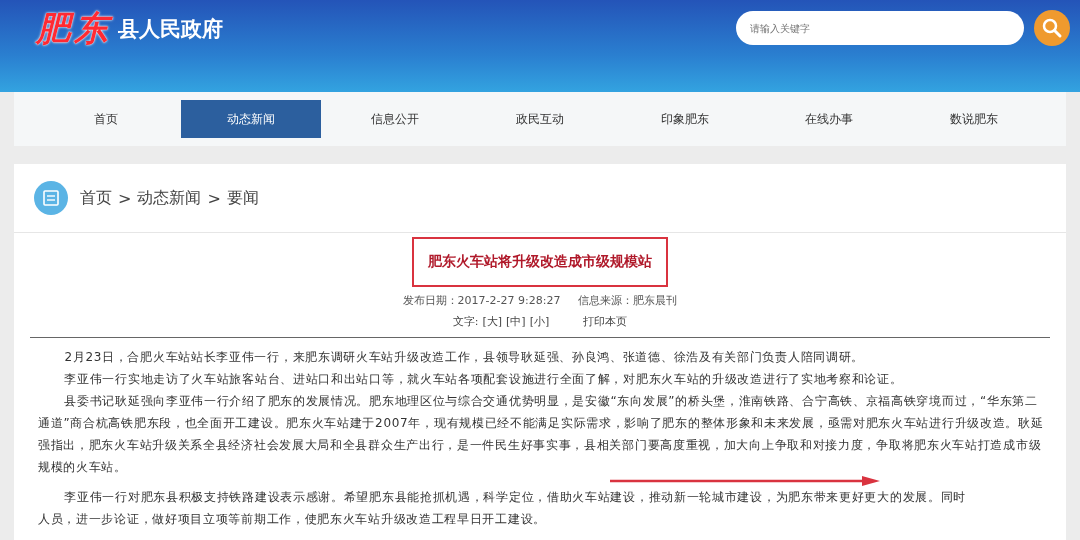 The width and height of the screenshot is (1080, 540). What do you see at coordinates (170, 29) in the screenshot?
I see `site-title: 县人民政府` at bounding box center [170, 29].